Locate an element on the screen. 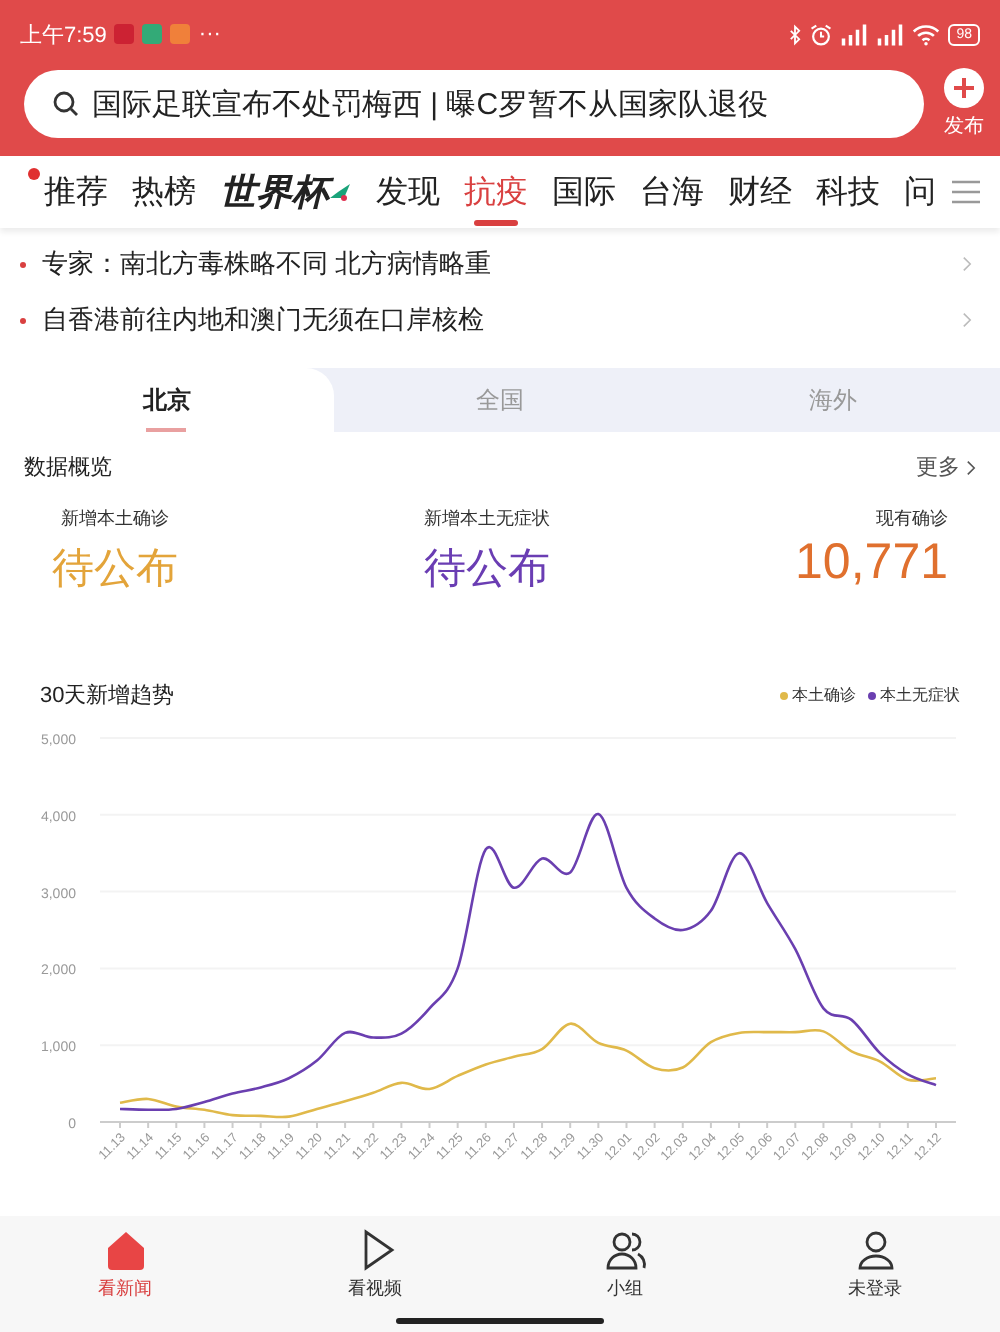 This screenshot has height=1332, width=1000. section-title: 数据概览 is located at coordinates (68, 468).